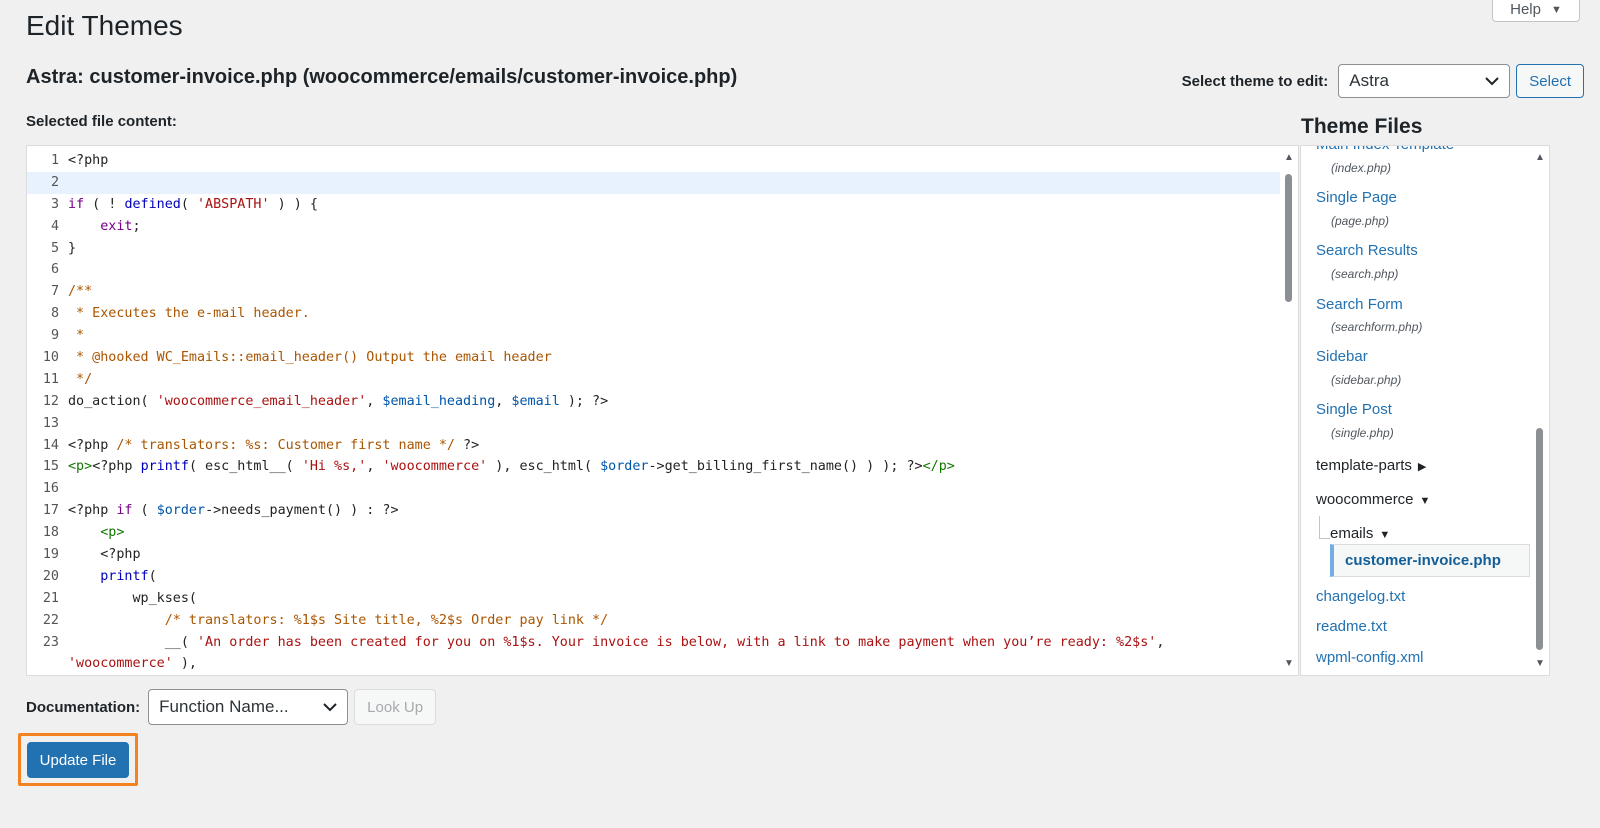 The width and height of the screenshot is (1600, 828). What do you see at coordinates (71, 292) in the screenshot?
I see `code-line: 7/**` at bounding box center [71, 292].